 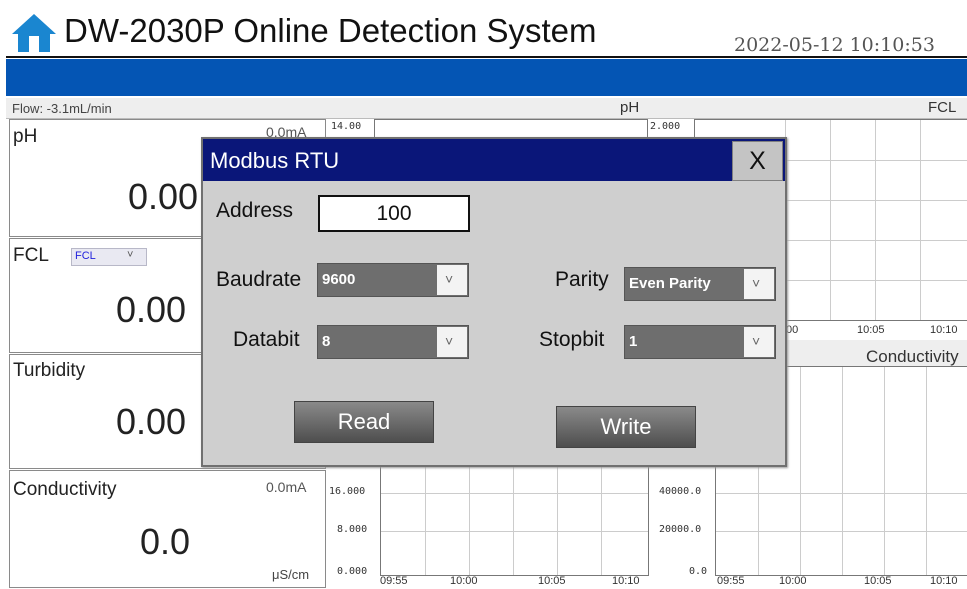 What do you see at coordinates (393, 342) in the screenshot?
I see `databit-dropdown: 8 ˅` at bounding box center [393, 342].